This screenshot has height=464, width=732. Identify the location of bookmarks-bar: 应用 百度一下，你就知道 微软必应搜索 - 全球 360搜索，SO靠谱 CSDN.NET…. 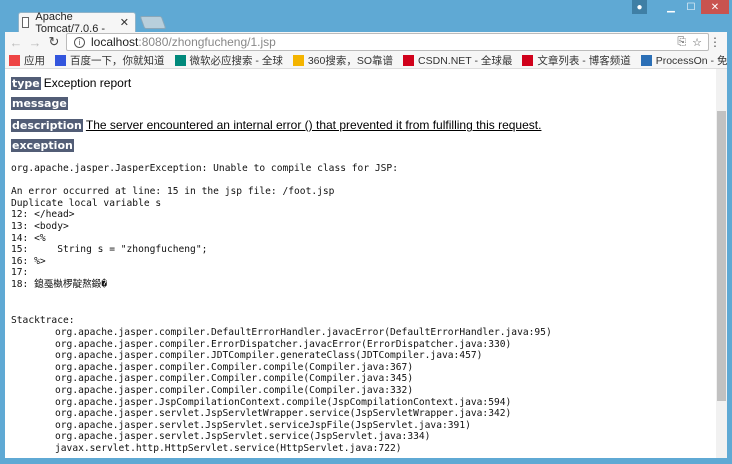
(366, 60).